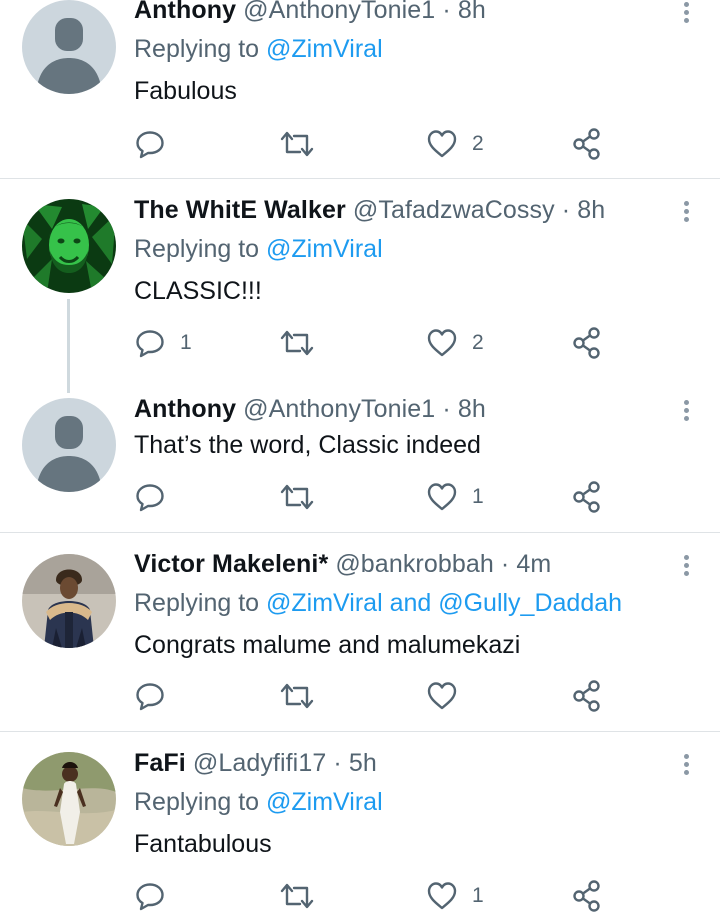  I want to click on timestamp: 5h, so click(363, 763).